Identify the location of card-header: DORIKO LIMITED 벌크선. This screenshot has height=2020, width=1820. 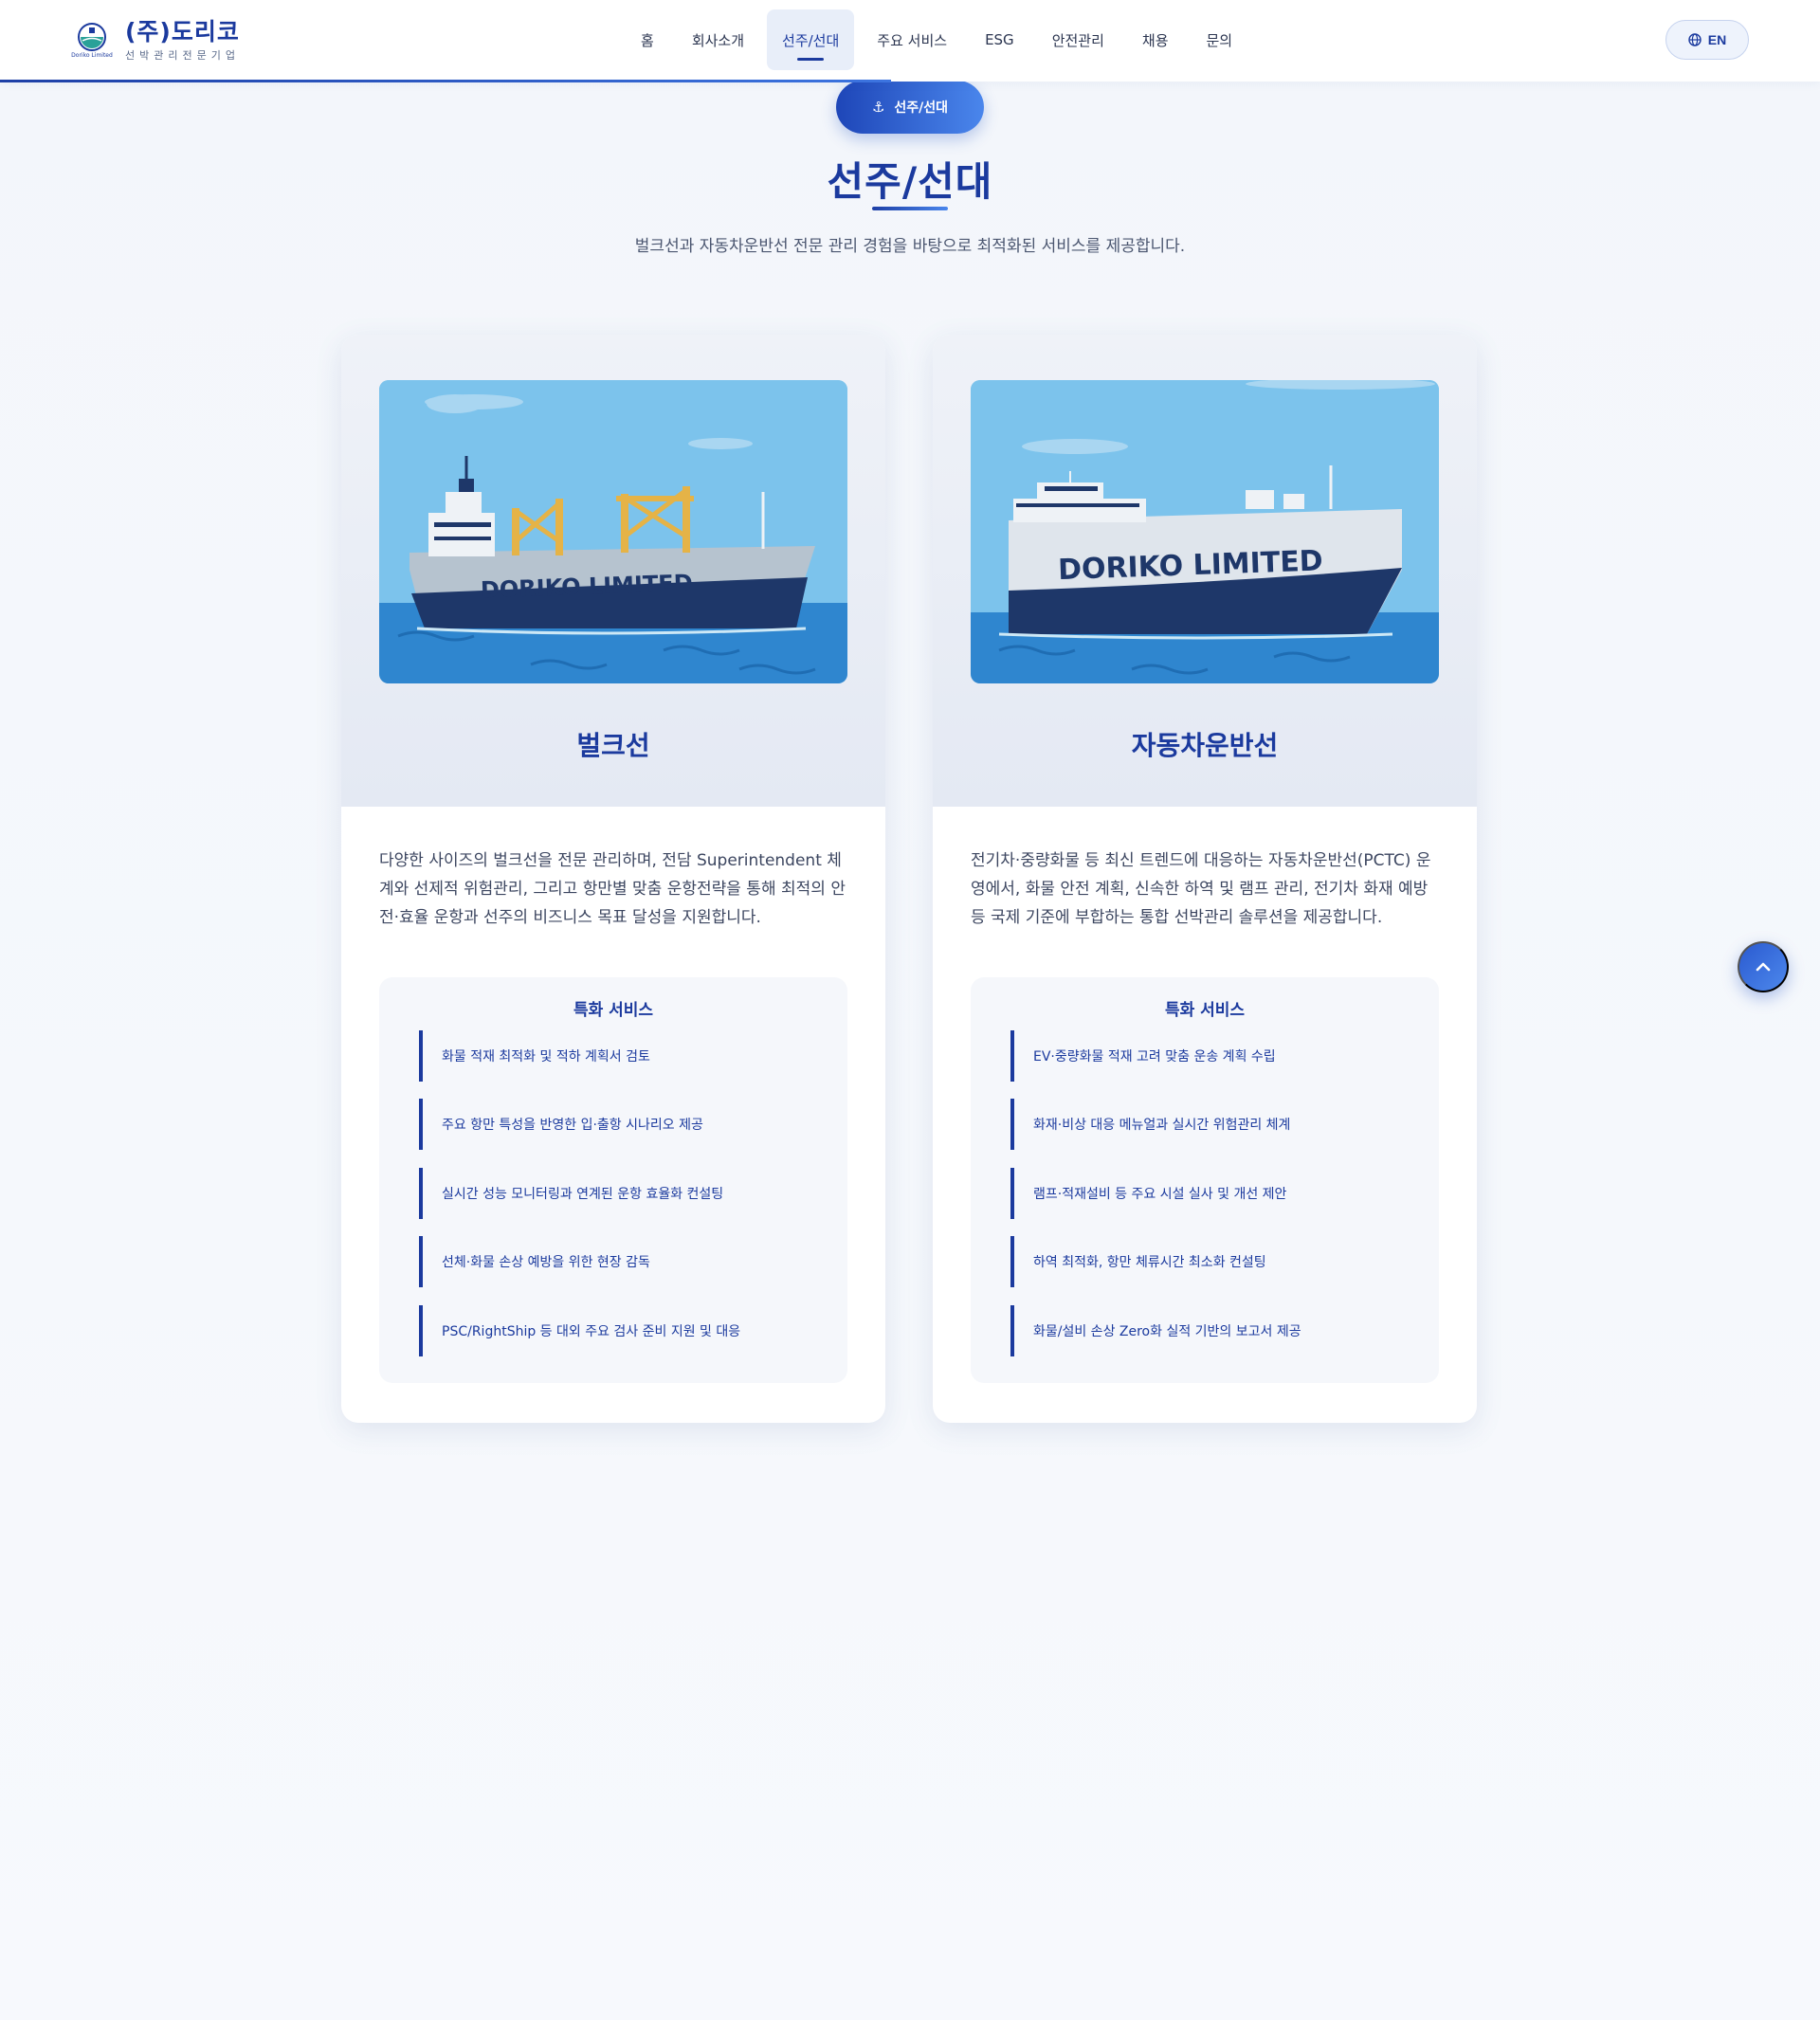
(613, 571).